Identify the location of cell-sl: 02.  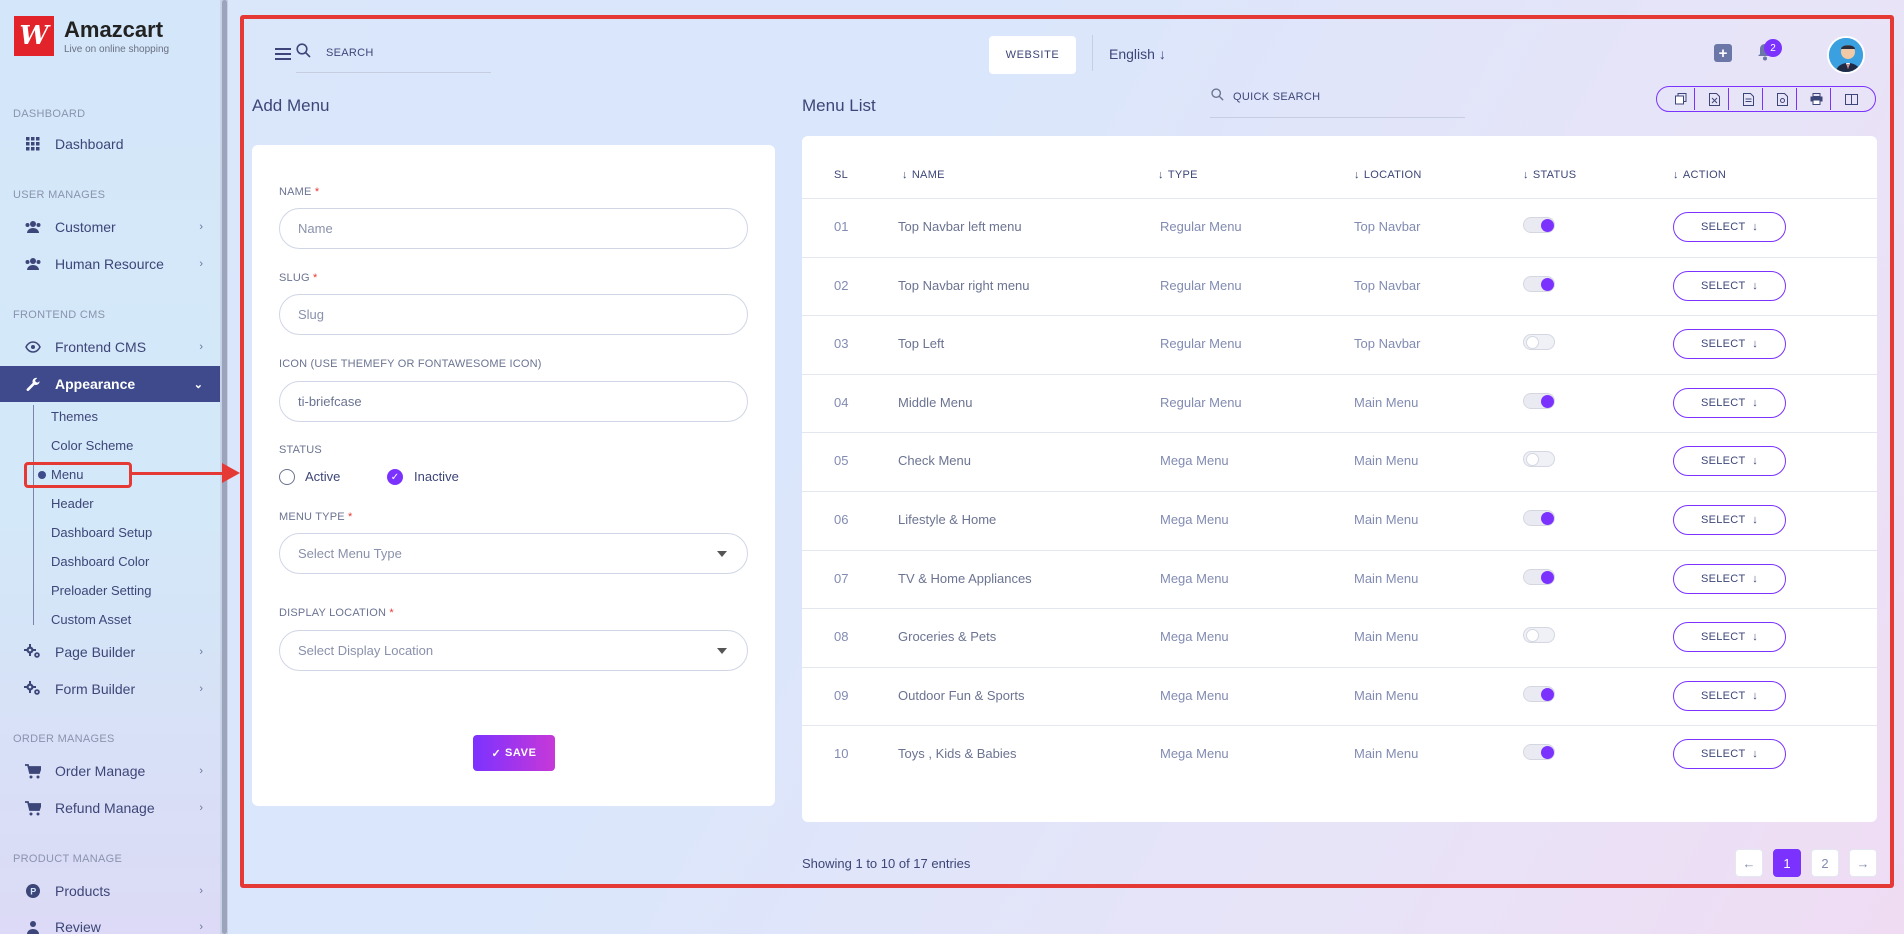
(841, 285).